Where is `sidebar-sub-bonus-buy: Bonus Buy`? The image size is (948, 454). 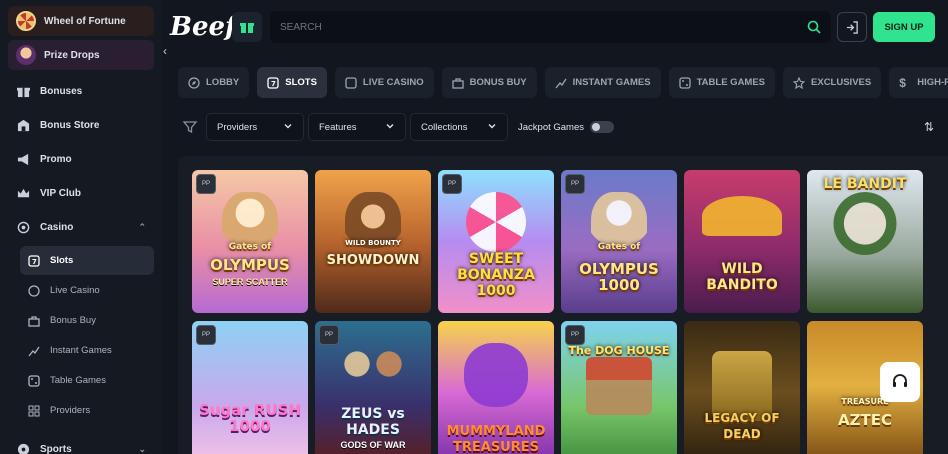 sidebar-sub-bonus-buy: Bonus Buy is located at coordinates (87, 320).